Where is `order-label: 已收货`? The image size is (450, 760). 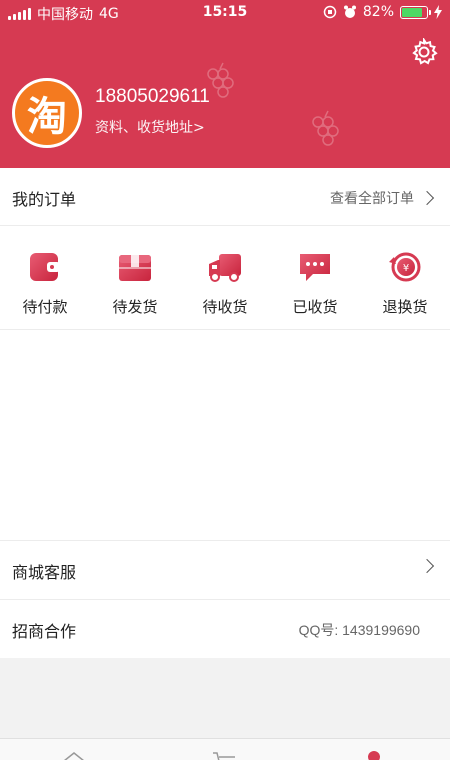
order-label: 已收货 is located at coordinates (315, 307).